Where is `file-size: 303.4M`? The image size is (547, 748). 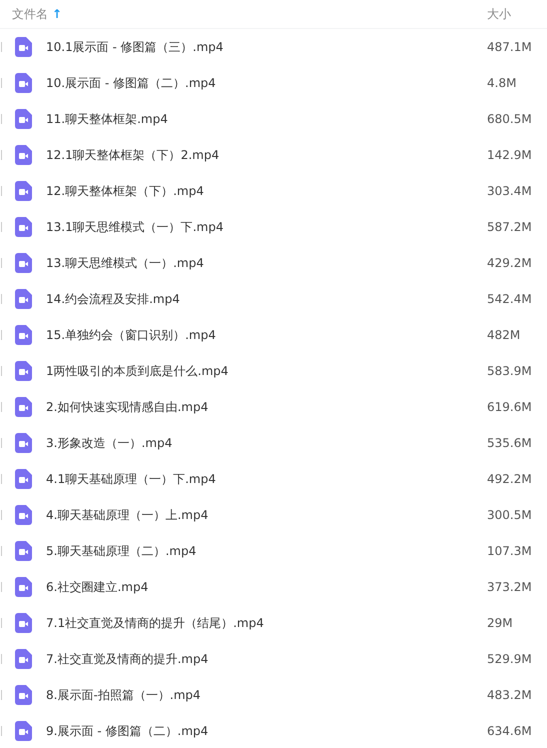
file-size: 303.4M is located at coordinates (510, 191).